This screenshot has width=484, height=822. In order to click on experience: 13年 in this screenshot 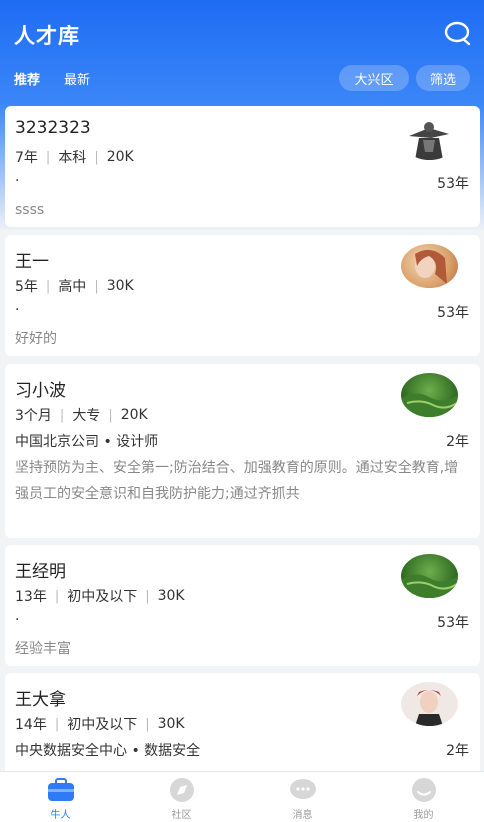, I will do `click(31, 597)`.